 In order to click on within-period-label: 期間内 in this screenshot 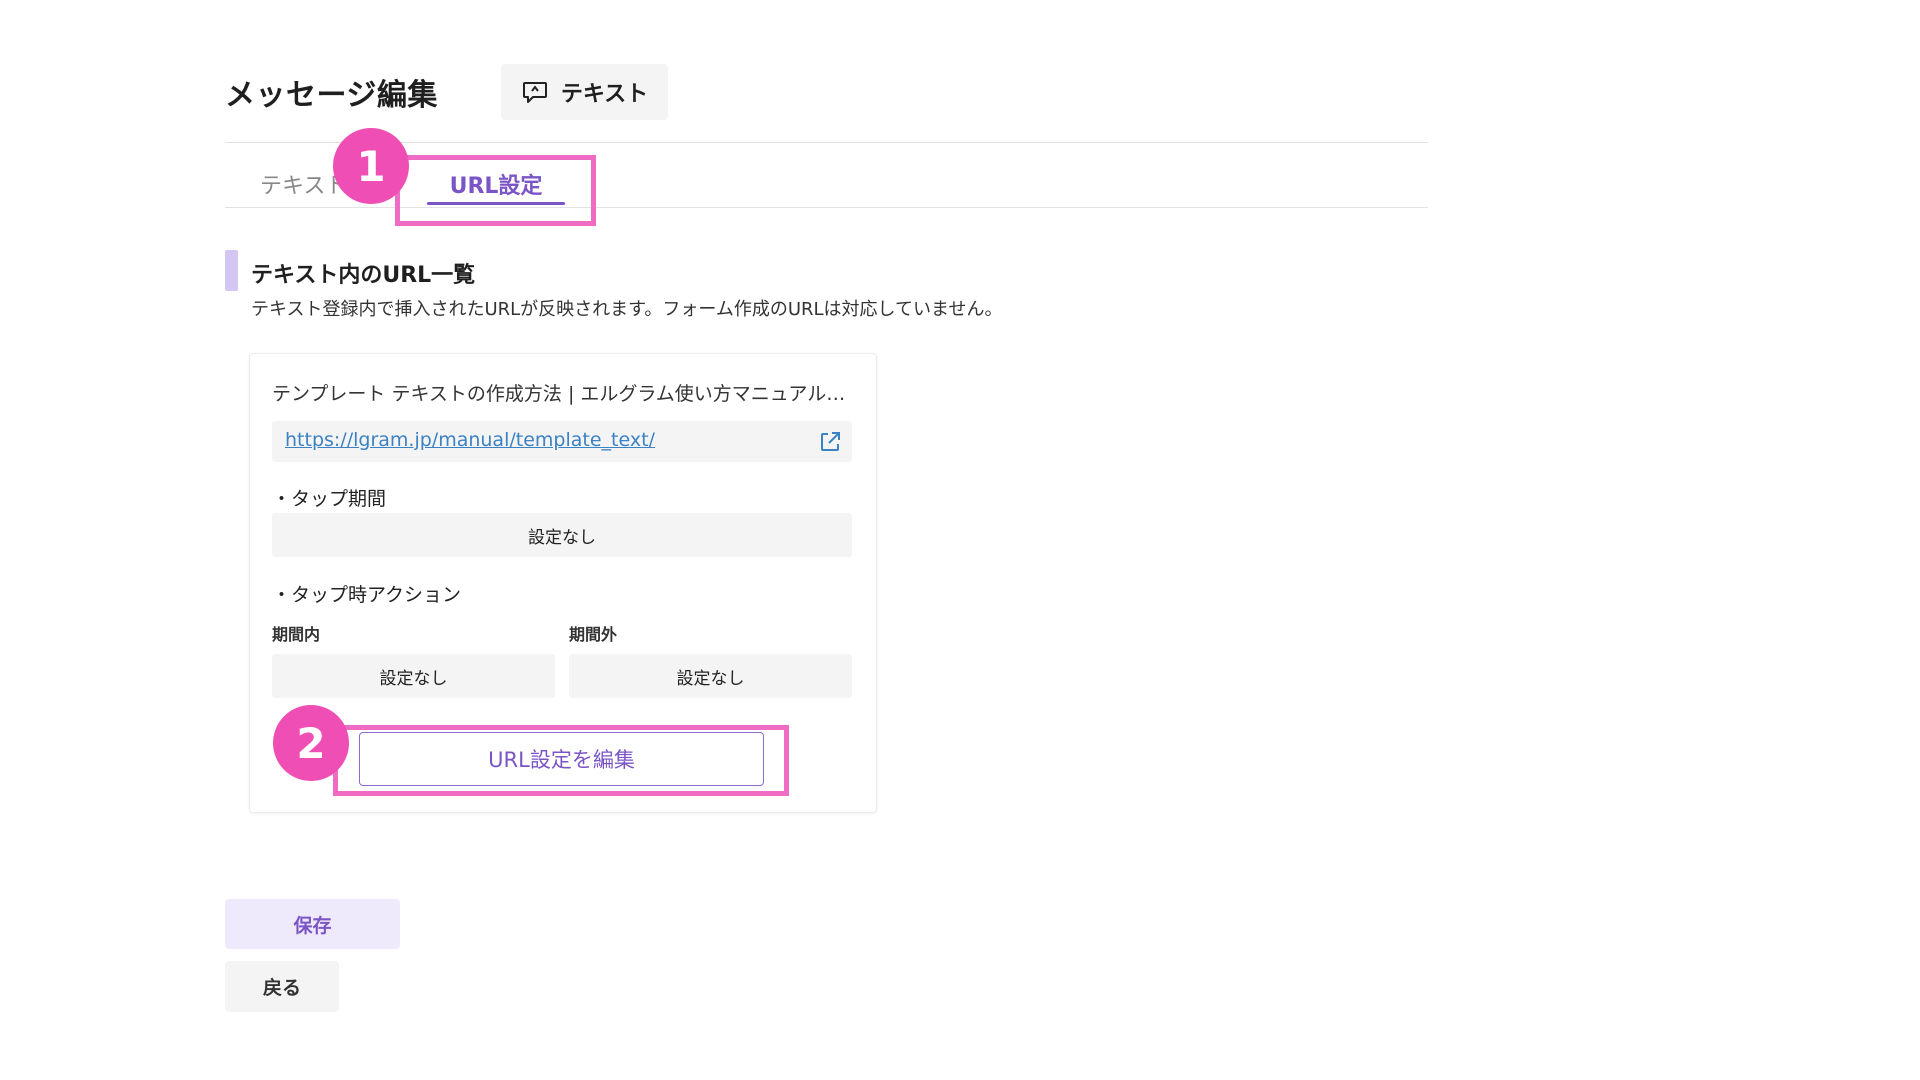, I will do `click(296, 634)`.